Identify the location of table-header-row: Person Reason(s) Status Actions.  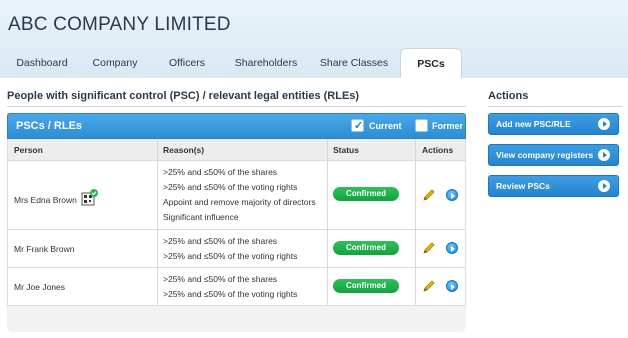
(236, 150).